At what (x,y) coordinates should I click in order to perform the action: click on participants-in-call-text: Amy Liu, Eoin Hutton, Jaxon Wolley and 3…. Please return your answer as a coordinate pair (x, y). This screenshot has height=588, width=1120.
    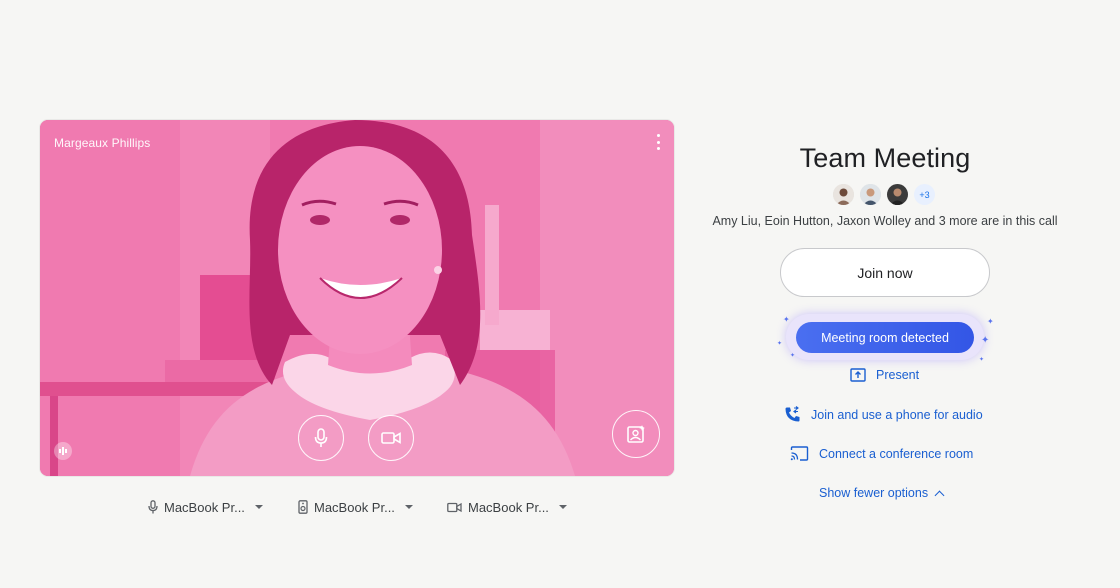
    Looking at the image, I should click on (885, 221).